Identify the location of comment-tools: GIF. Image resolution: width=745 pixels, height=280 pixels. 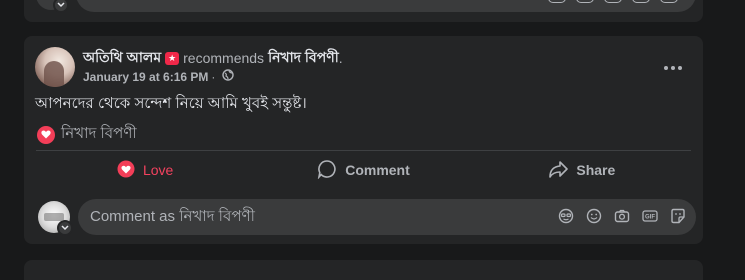
(622, 216).